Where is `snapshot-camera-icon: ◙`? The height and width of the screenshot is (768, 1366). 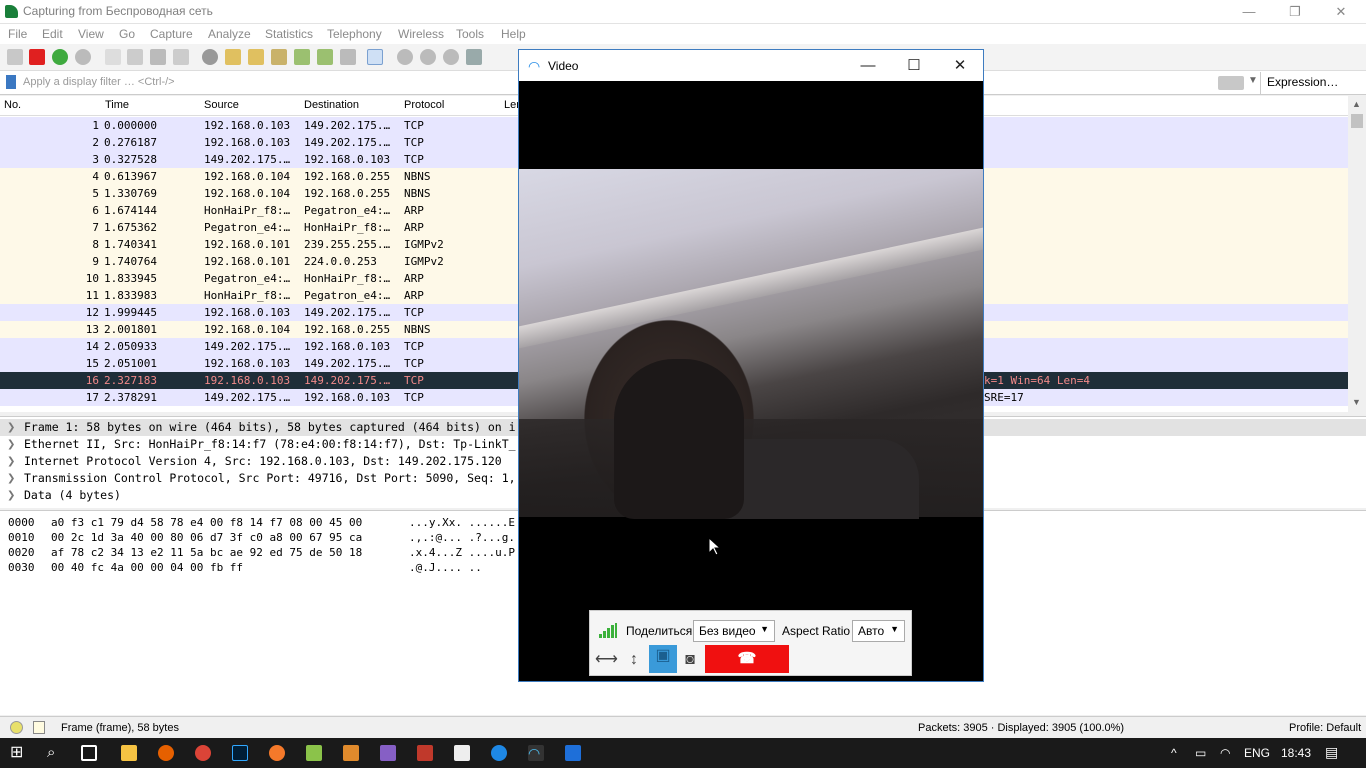 snapshot-camera-icon: ◙ is located at coordinates (690, 660).